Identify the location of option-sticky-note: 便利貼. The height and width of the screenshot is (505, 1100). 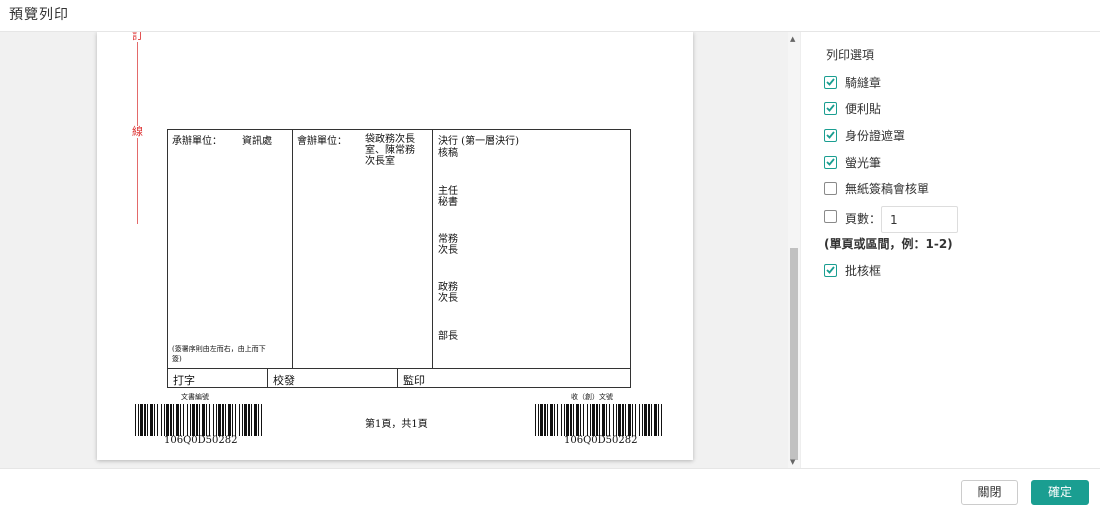
(852, 108).